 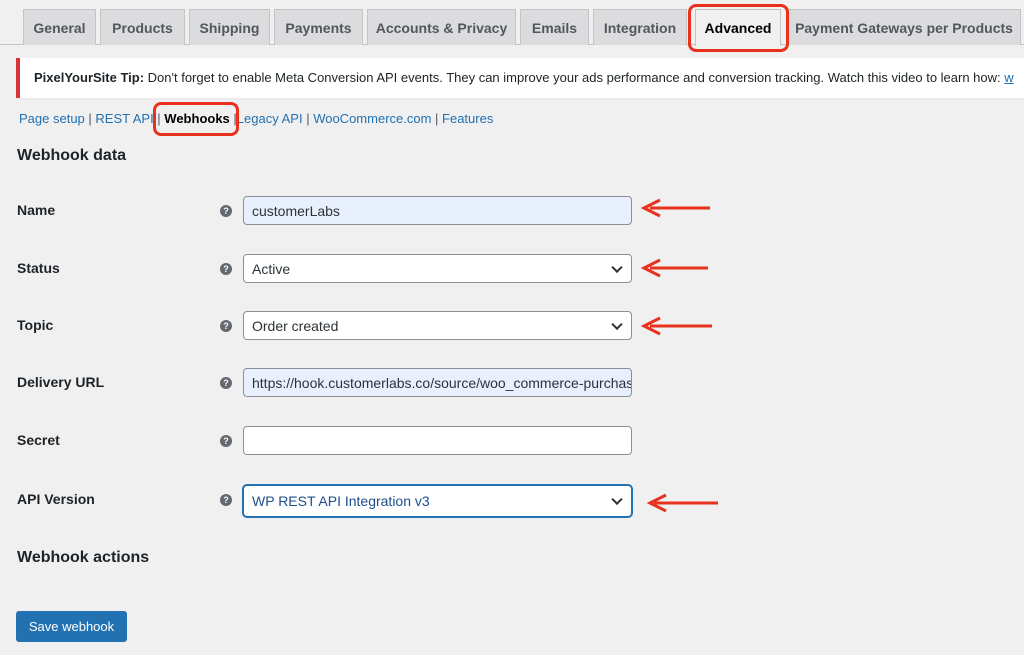 What do you see at coordinates (437, 440) in the screenshot?
I see `secret-field` at bounding box center [437, 440].